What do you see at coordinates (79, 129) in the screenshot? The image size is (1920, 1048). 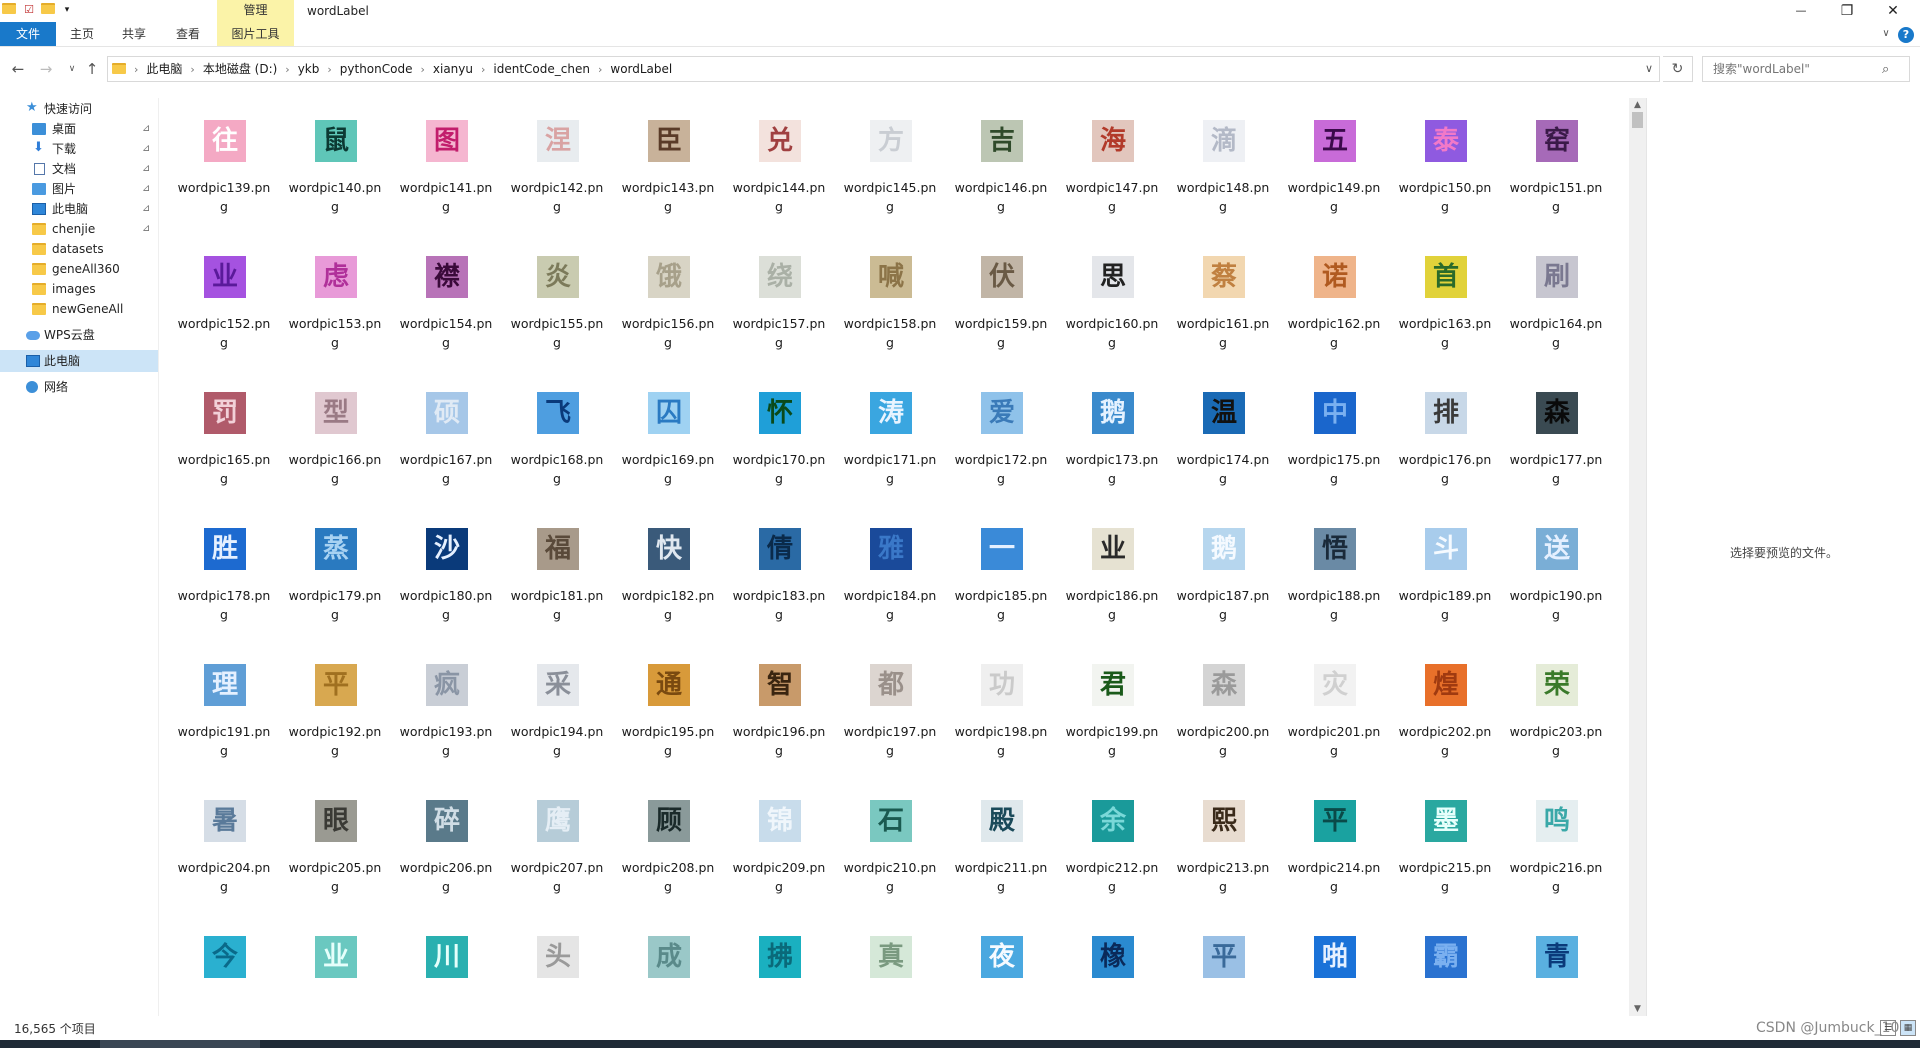 I see `sidebar-item-desktop: 桌面 ⊿` at bounding box center [79, 129].